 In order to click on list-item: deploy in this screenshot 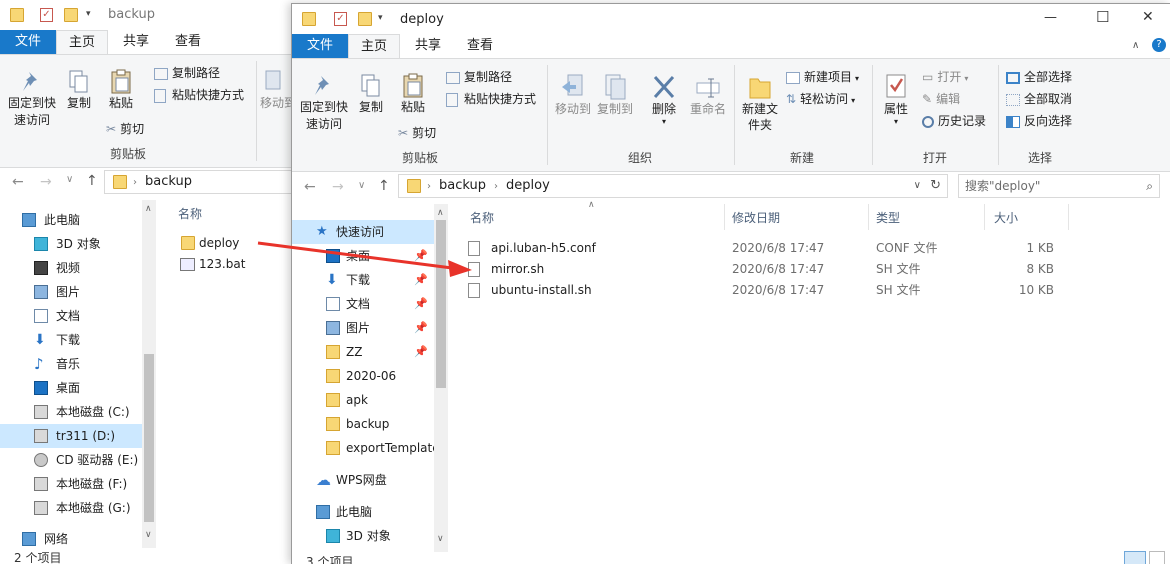, I will do `click(231, 243)`.